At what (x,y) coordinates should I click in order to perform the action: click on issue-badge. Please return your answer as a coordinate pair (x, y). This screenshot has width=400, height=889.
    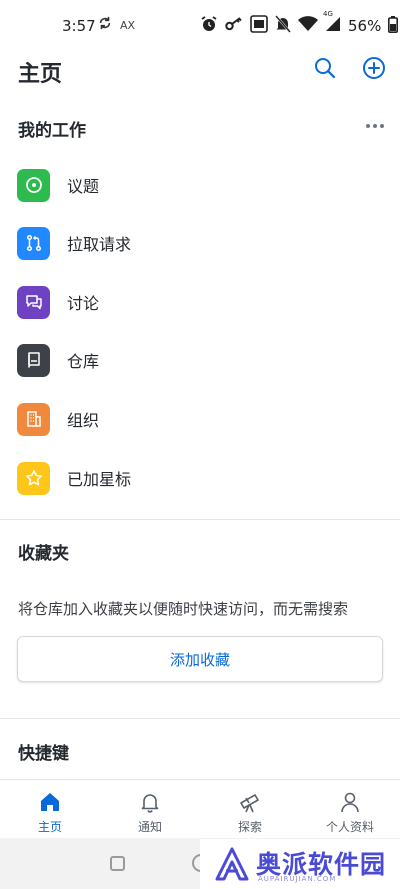
    Looking at the image, I should click on (33, 185).